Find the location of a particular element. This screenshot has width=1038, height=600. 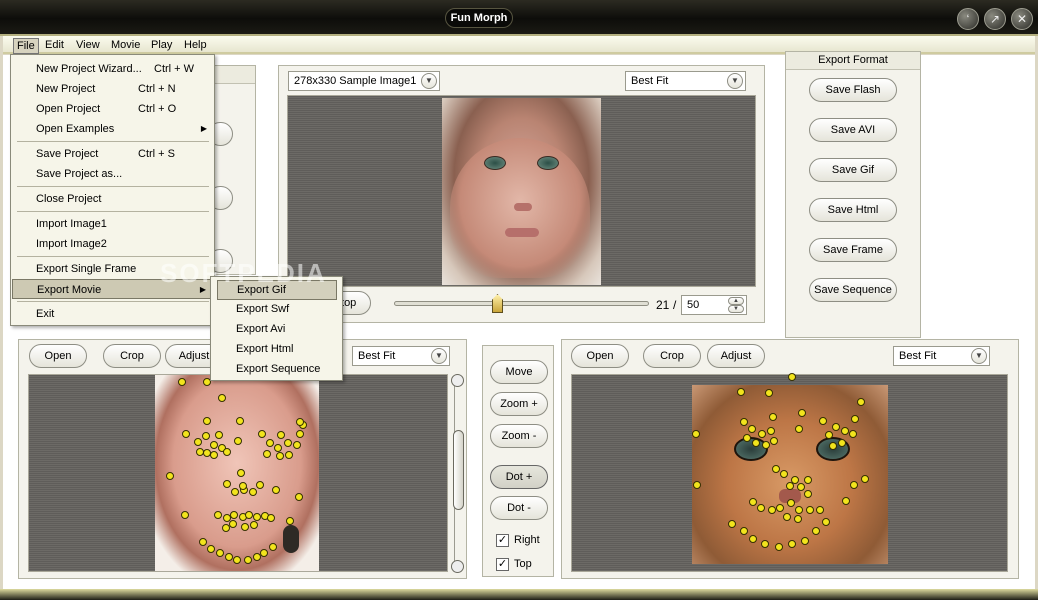

zoom-thumb-top-icon is located at coordinates (457, 380).